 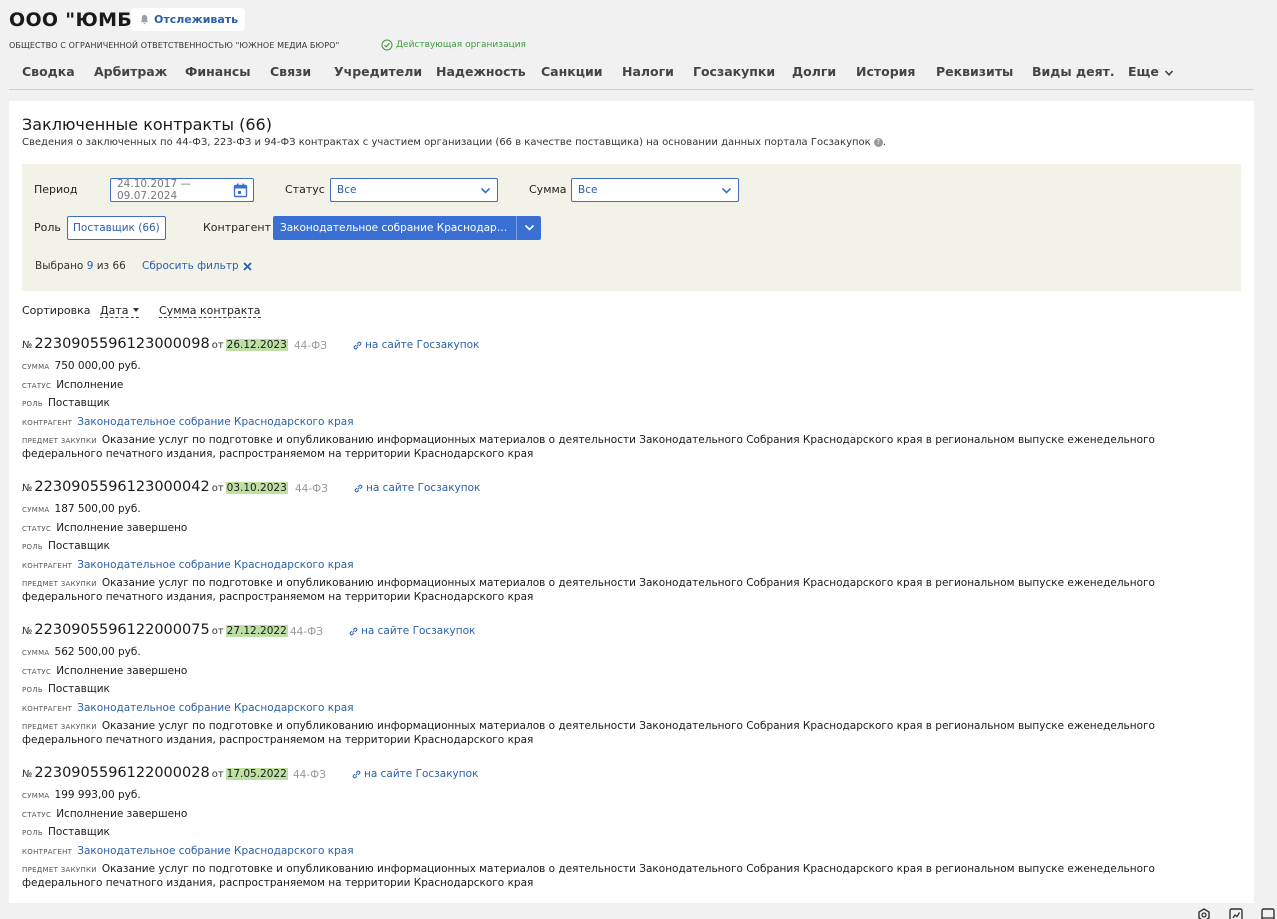 I want to click on contract-number: 2230905596123000098, so click(x=121, y=344).